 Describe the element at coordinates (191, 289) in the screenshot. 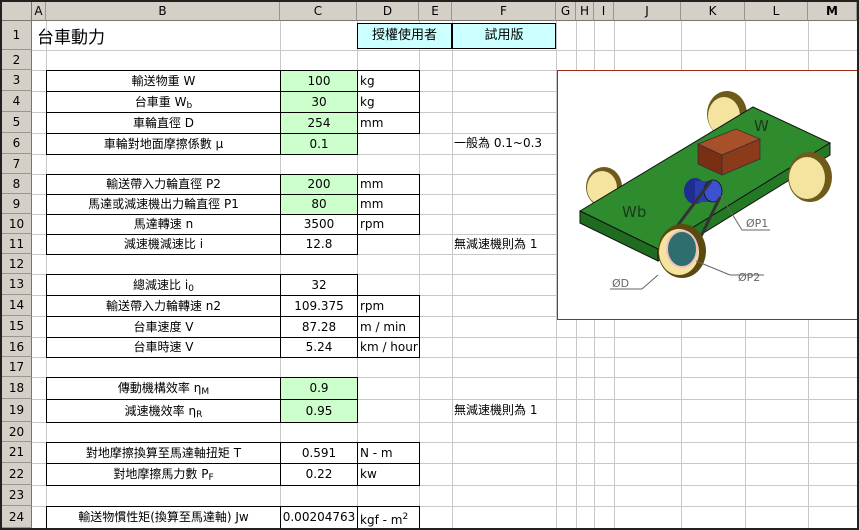

I see `label-total-reduction-ratio-sub: 0` at that location.